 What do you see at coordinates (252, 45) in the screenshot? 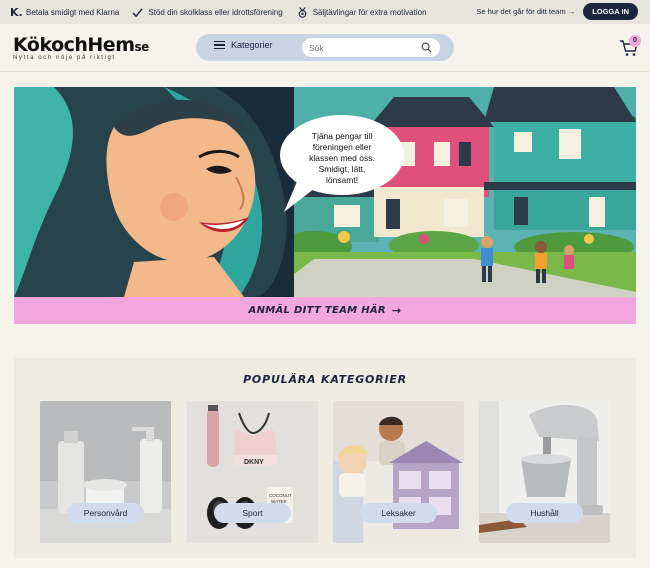
I see `categories-label: Kategorier` at bounding box center [252, 45].